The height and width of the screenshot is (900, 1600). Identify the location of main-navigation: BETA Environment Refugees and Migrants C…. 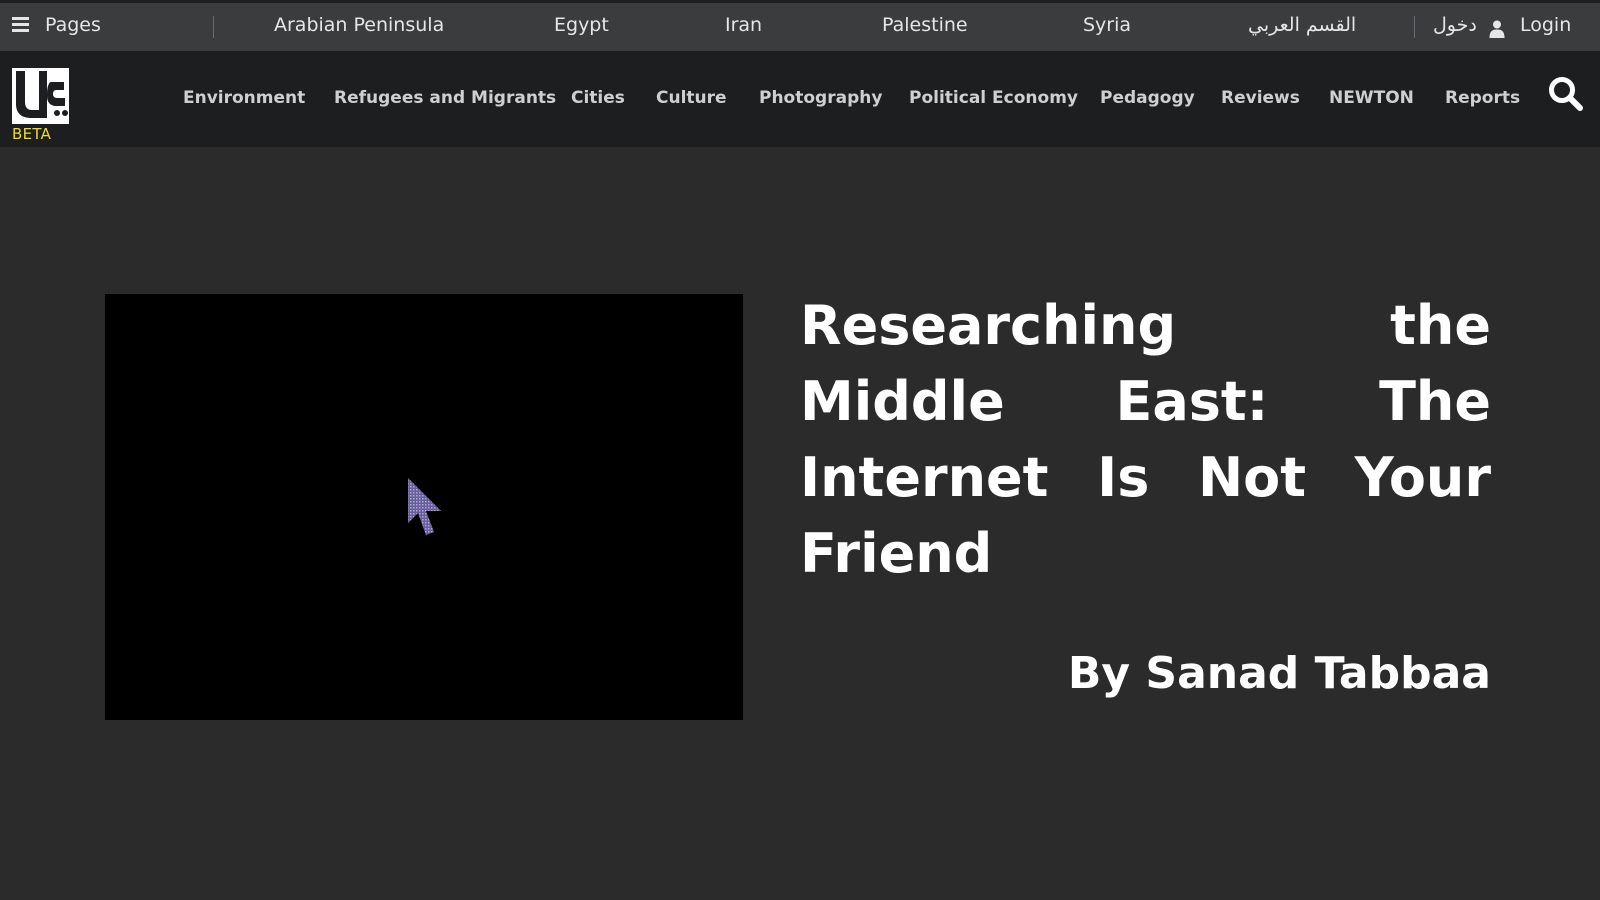
(800, 99).